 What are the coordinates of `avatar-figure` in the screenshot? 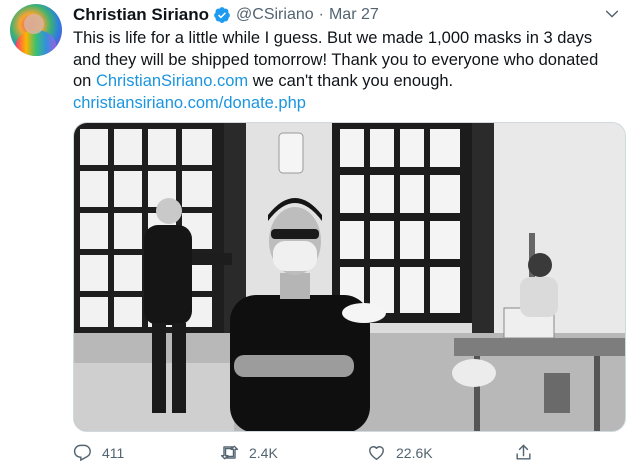 It's located at (36, 43).